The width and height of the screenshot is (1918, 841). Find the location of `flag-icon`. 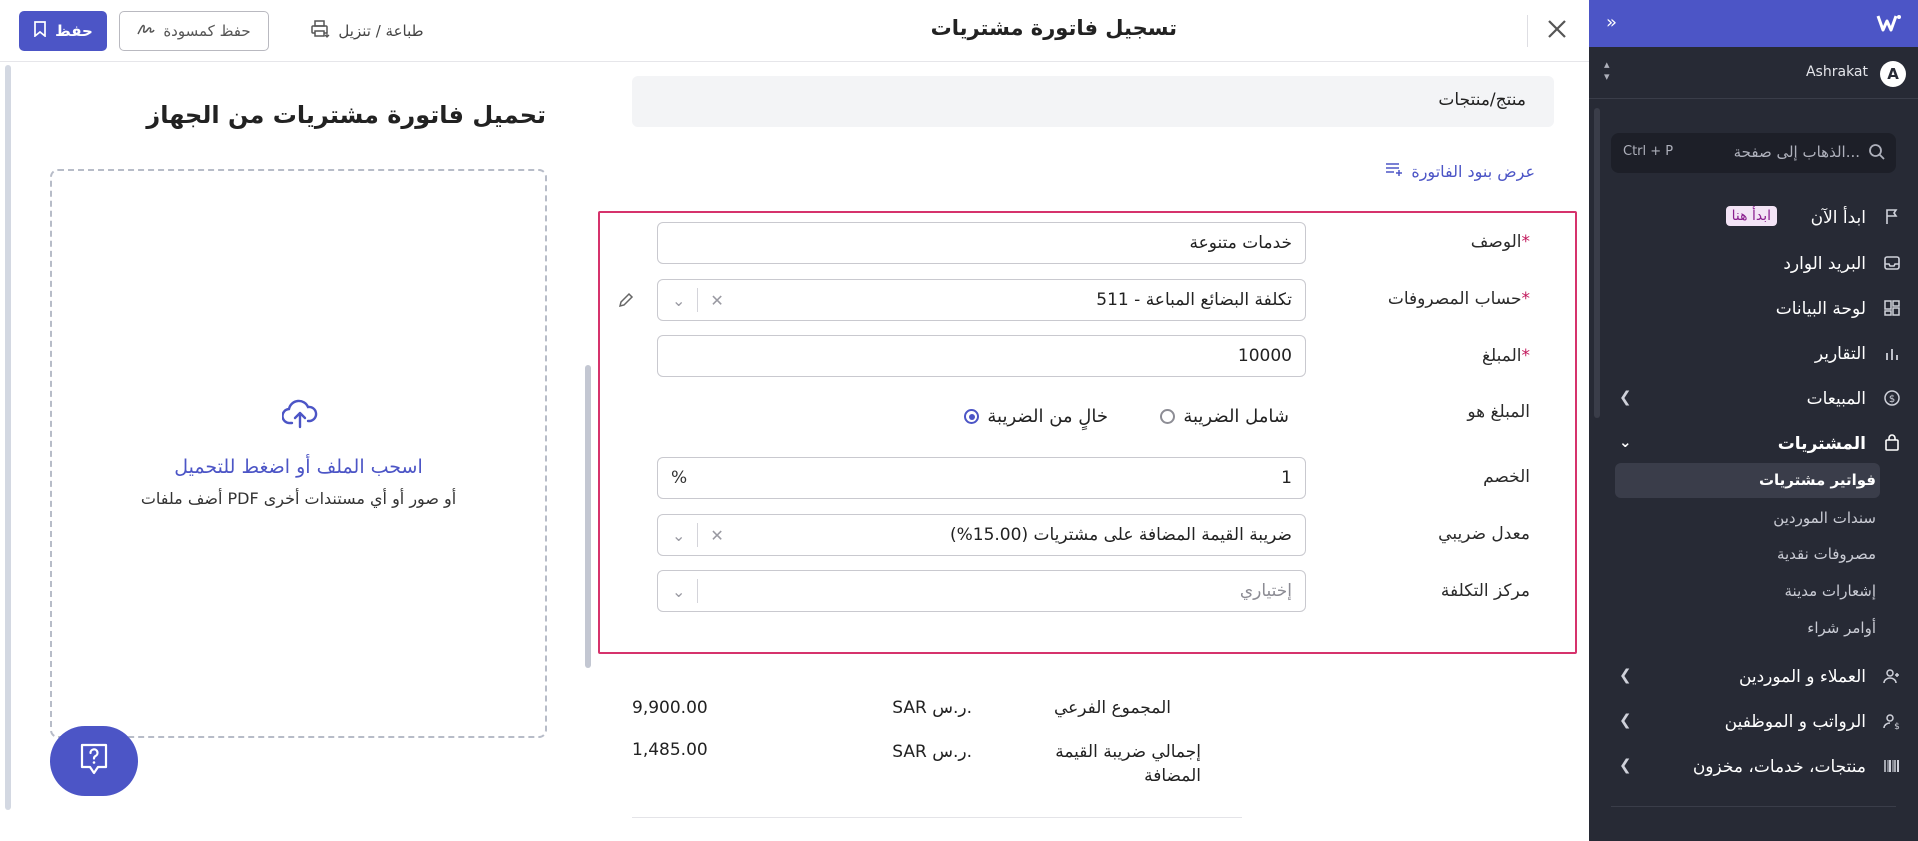

flag-icon is located at coordinates (1893, 218).